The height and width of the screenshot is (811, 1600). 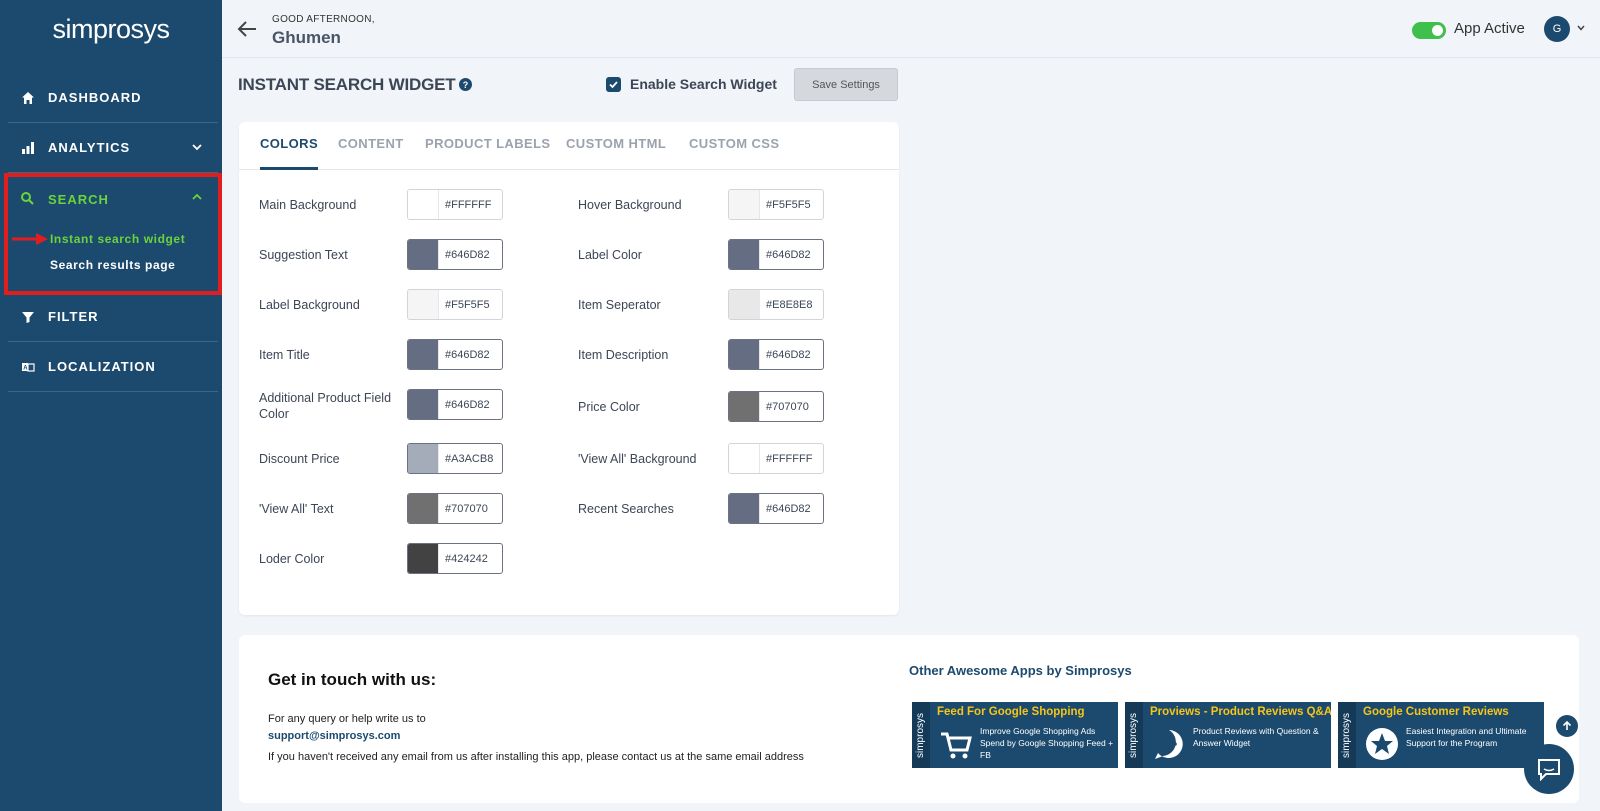 I want to click on chat-widget-button, so click(x=1549, y=769).